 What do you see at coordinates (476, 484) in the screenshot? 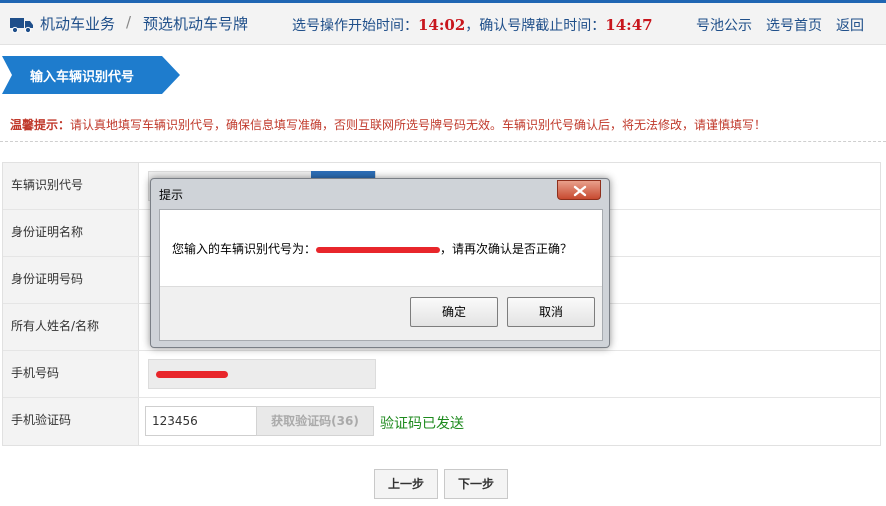
I see `next-step-button: 下一步` at bounding box center [476, 484].